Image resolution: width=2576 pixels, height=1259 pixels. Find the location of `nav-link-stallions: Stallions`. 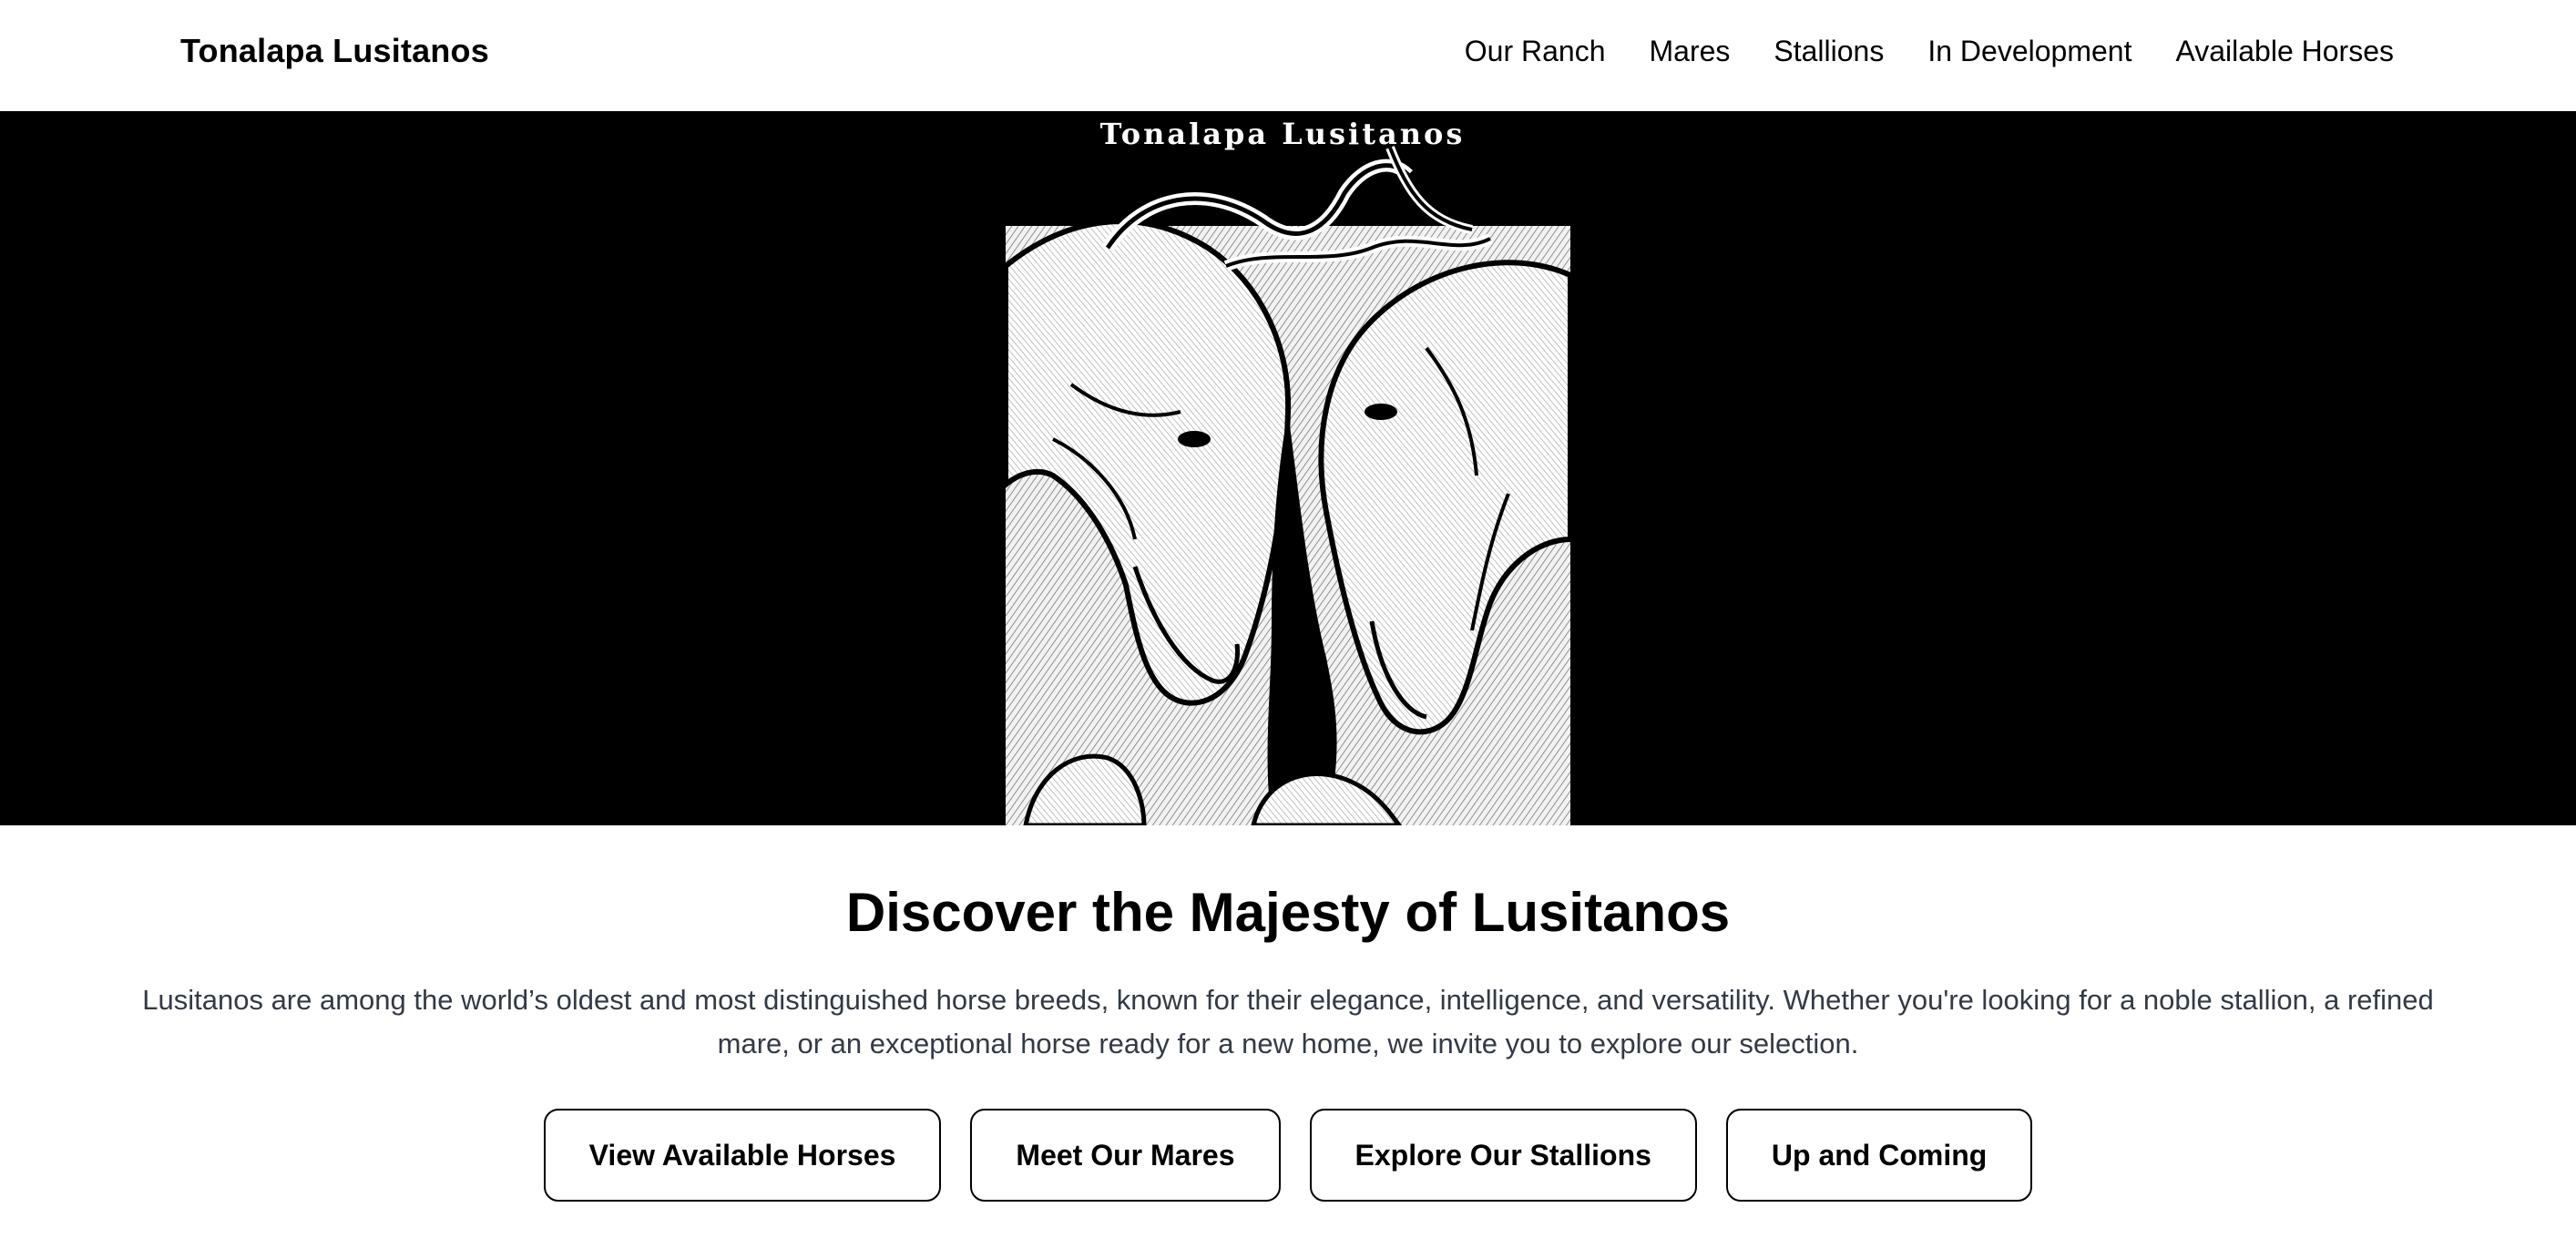

nav-link-stallions: Stallions is located at coordinates (1829, 51).